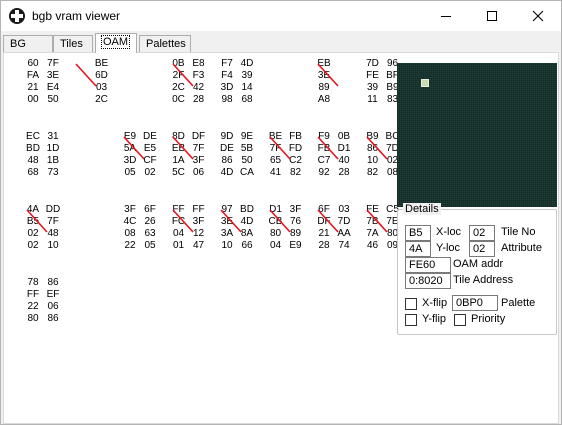  What do you see at coordinates (140, 230) in the screenshot?
I see `sprite-entry: 3F 4C 08 22 6F 26 63 05` at bounding box center [140, 230].